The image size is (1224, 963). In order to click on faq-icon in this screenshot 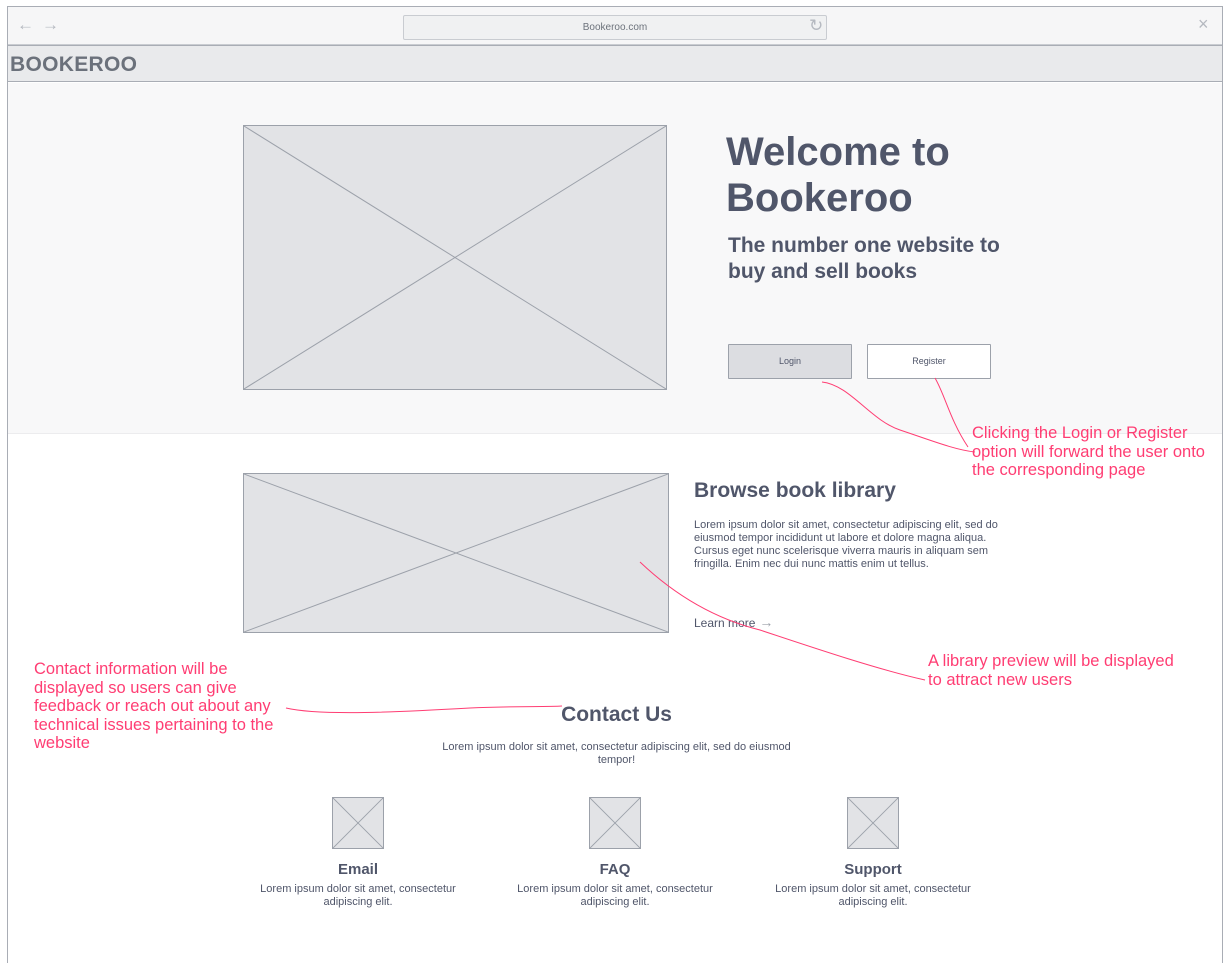, I will do `click(615, 823)`.